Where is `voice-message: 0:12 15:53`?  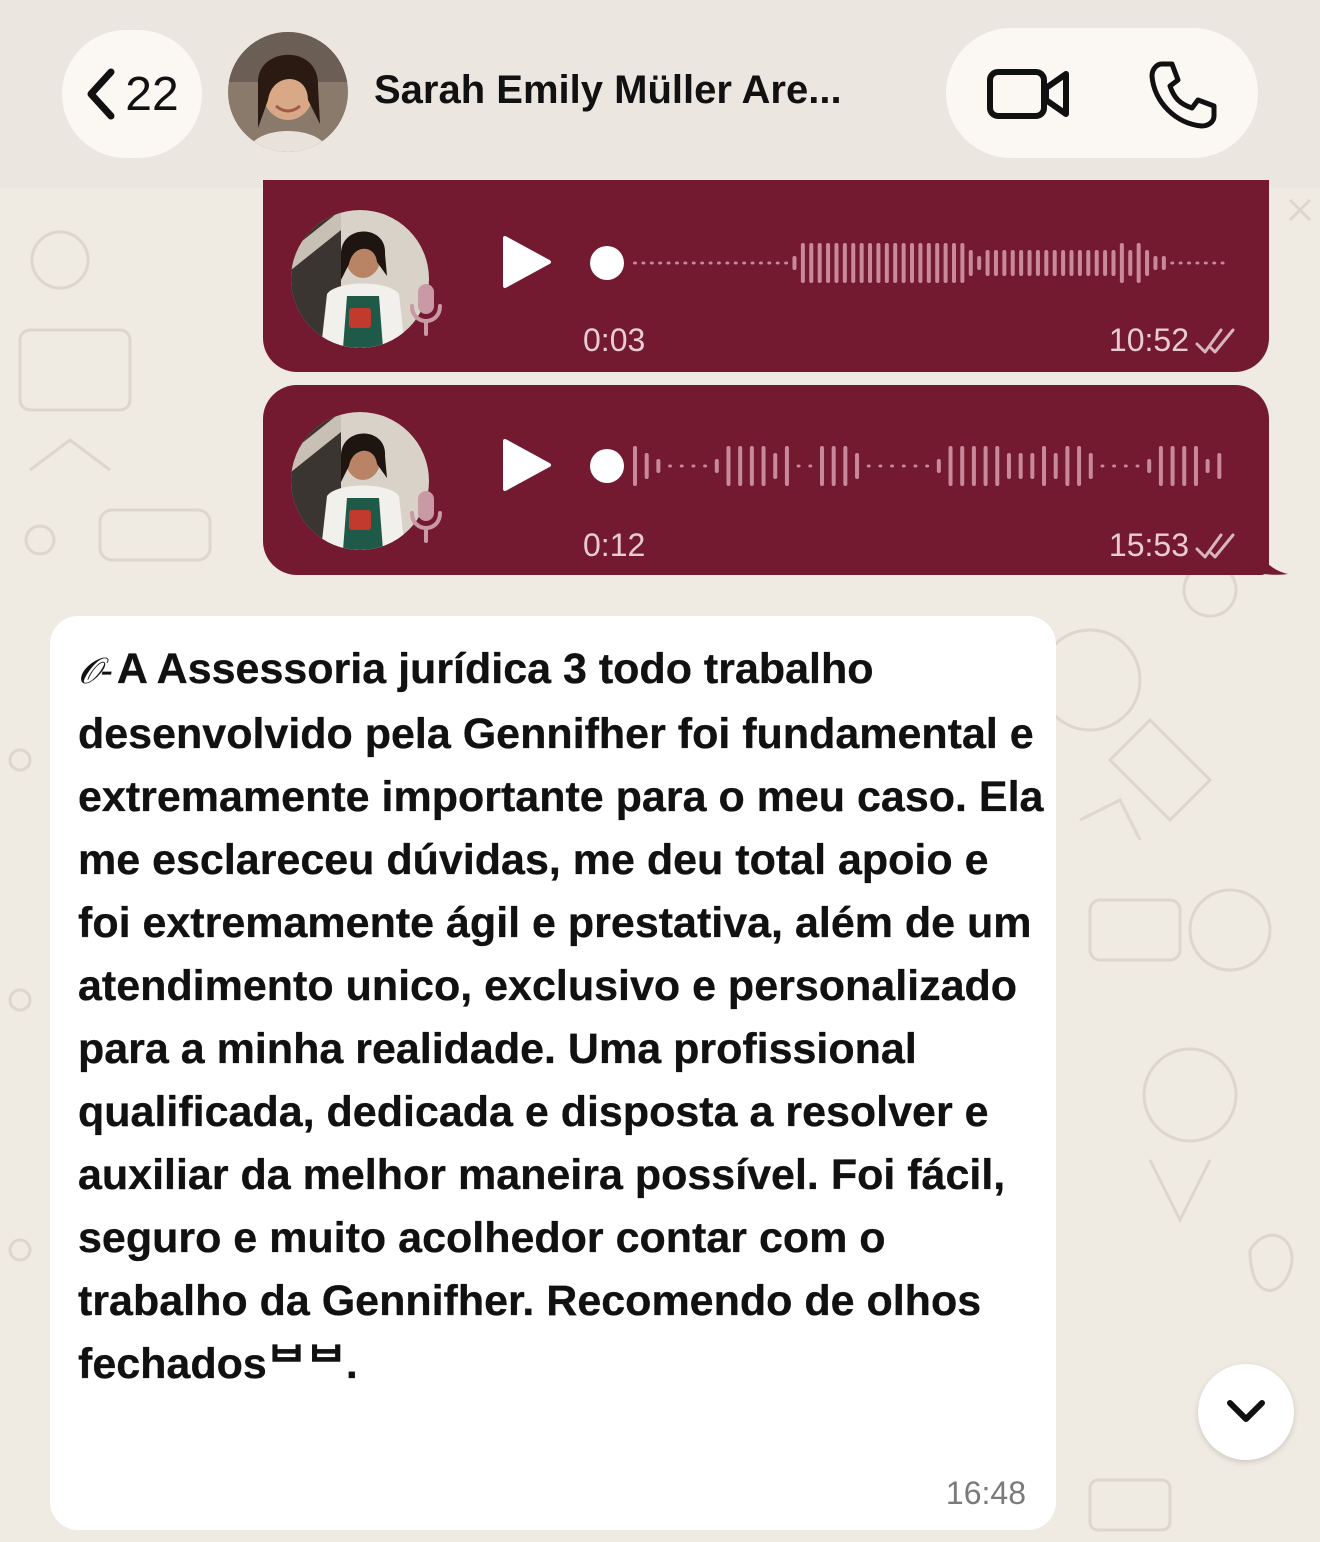 voice-message: 0:12 15:53 is located at coordinates (766, 480).